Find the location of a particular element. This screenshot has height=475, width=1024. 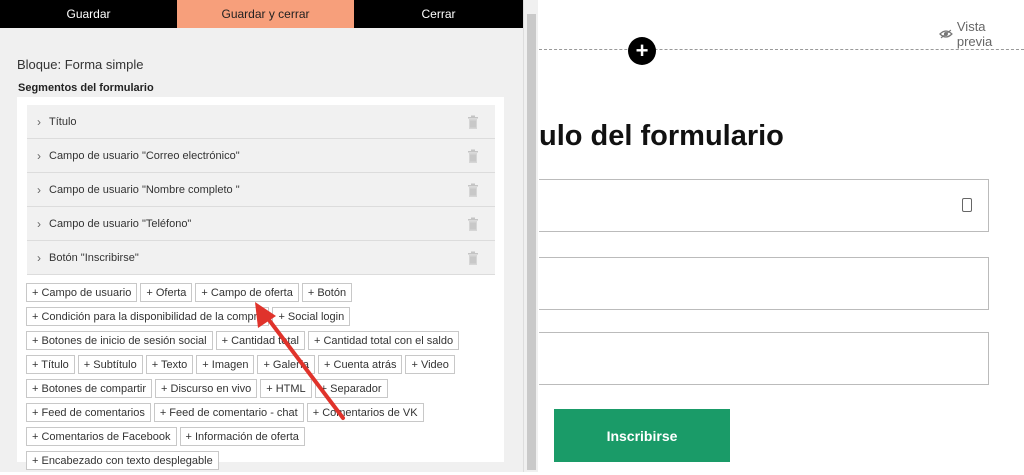

preview-link: Vista previa is located at coordinates (981, 34).